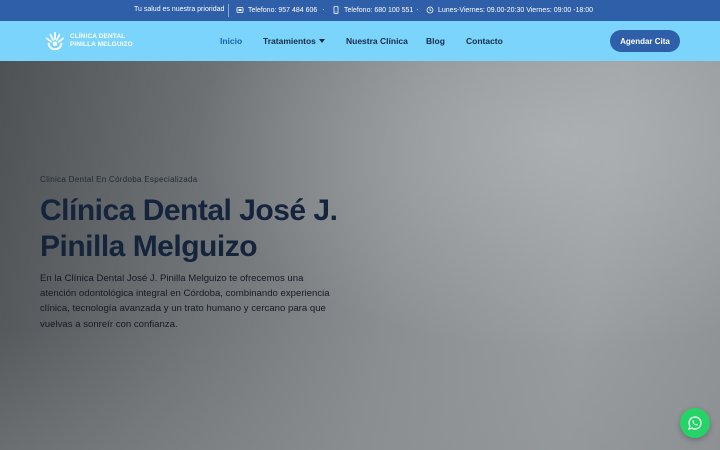 This screenshot has width=720, height=450. What do you see at coordinates (321, 41) in the screenshot?
I see `chevron-down-icon` at bounding box center [321, 41].